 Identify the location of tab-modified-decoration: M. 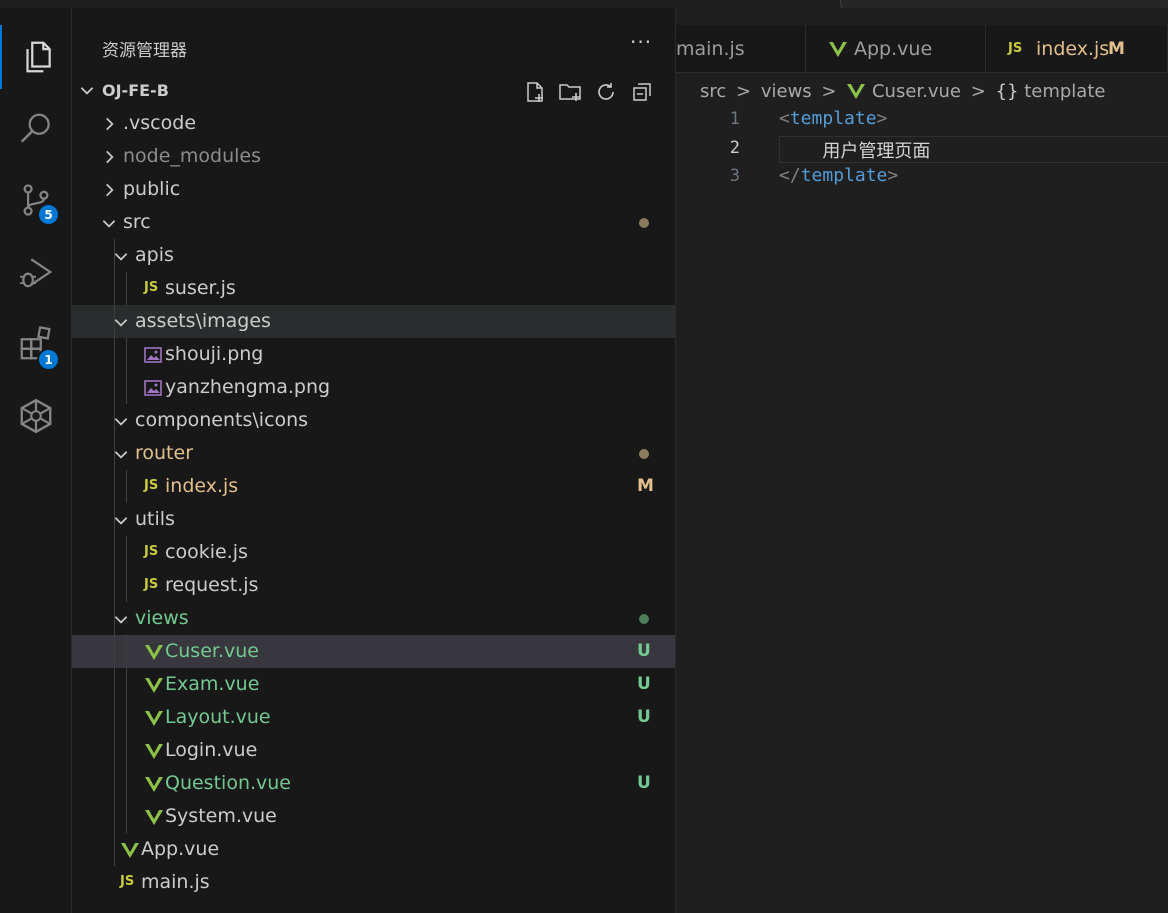
(1116, 49).